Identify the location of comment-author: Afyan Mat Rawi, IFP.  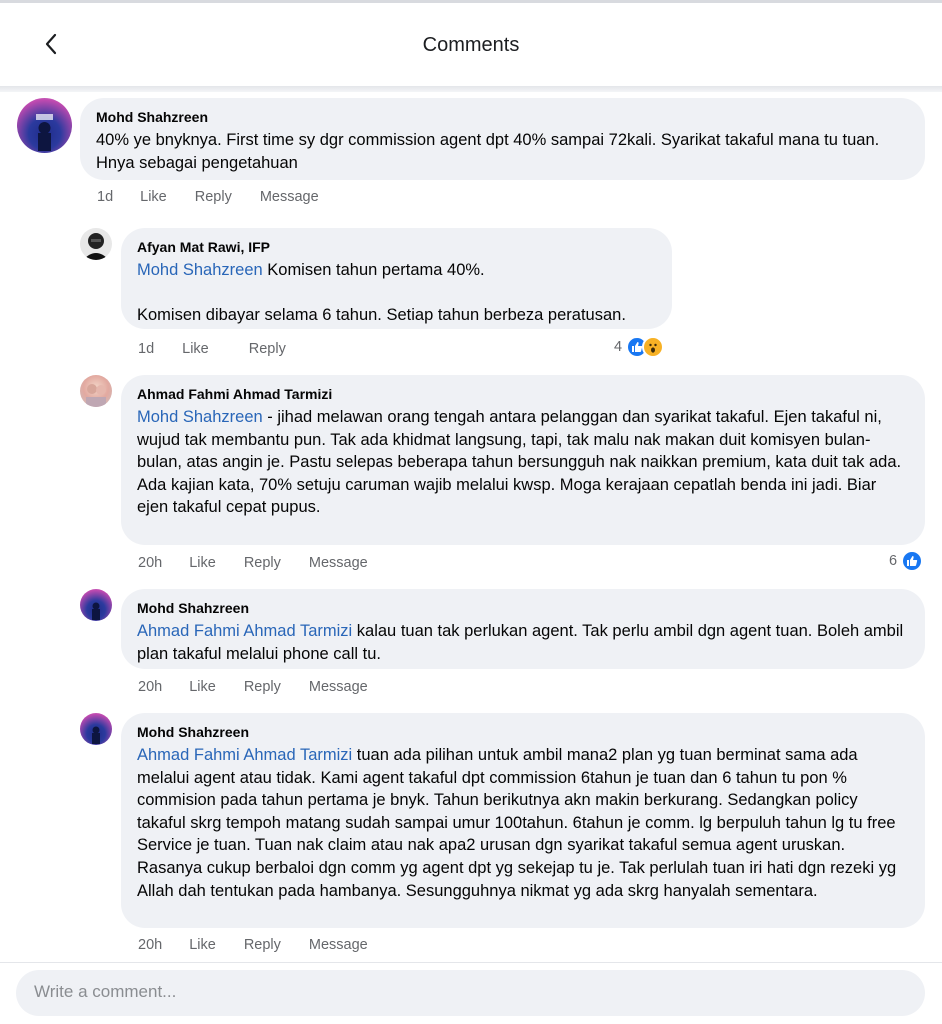
(396, 247).